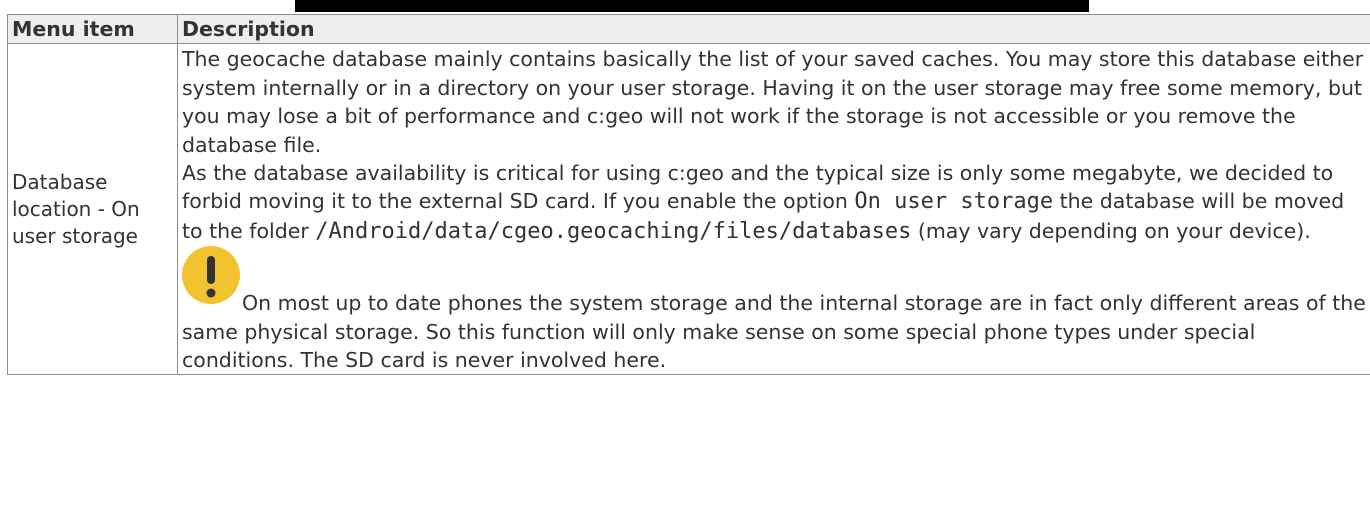  I want to click on header-description: Description, so click(773, 29).